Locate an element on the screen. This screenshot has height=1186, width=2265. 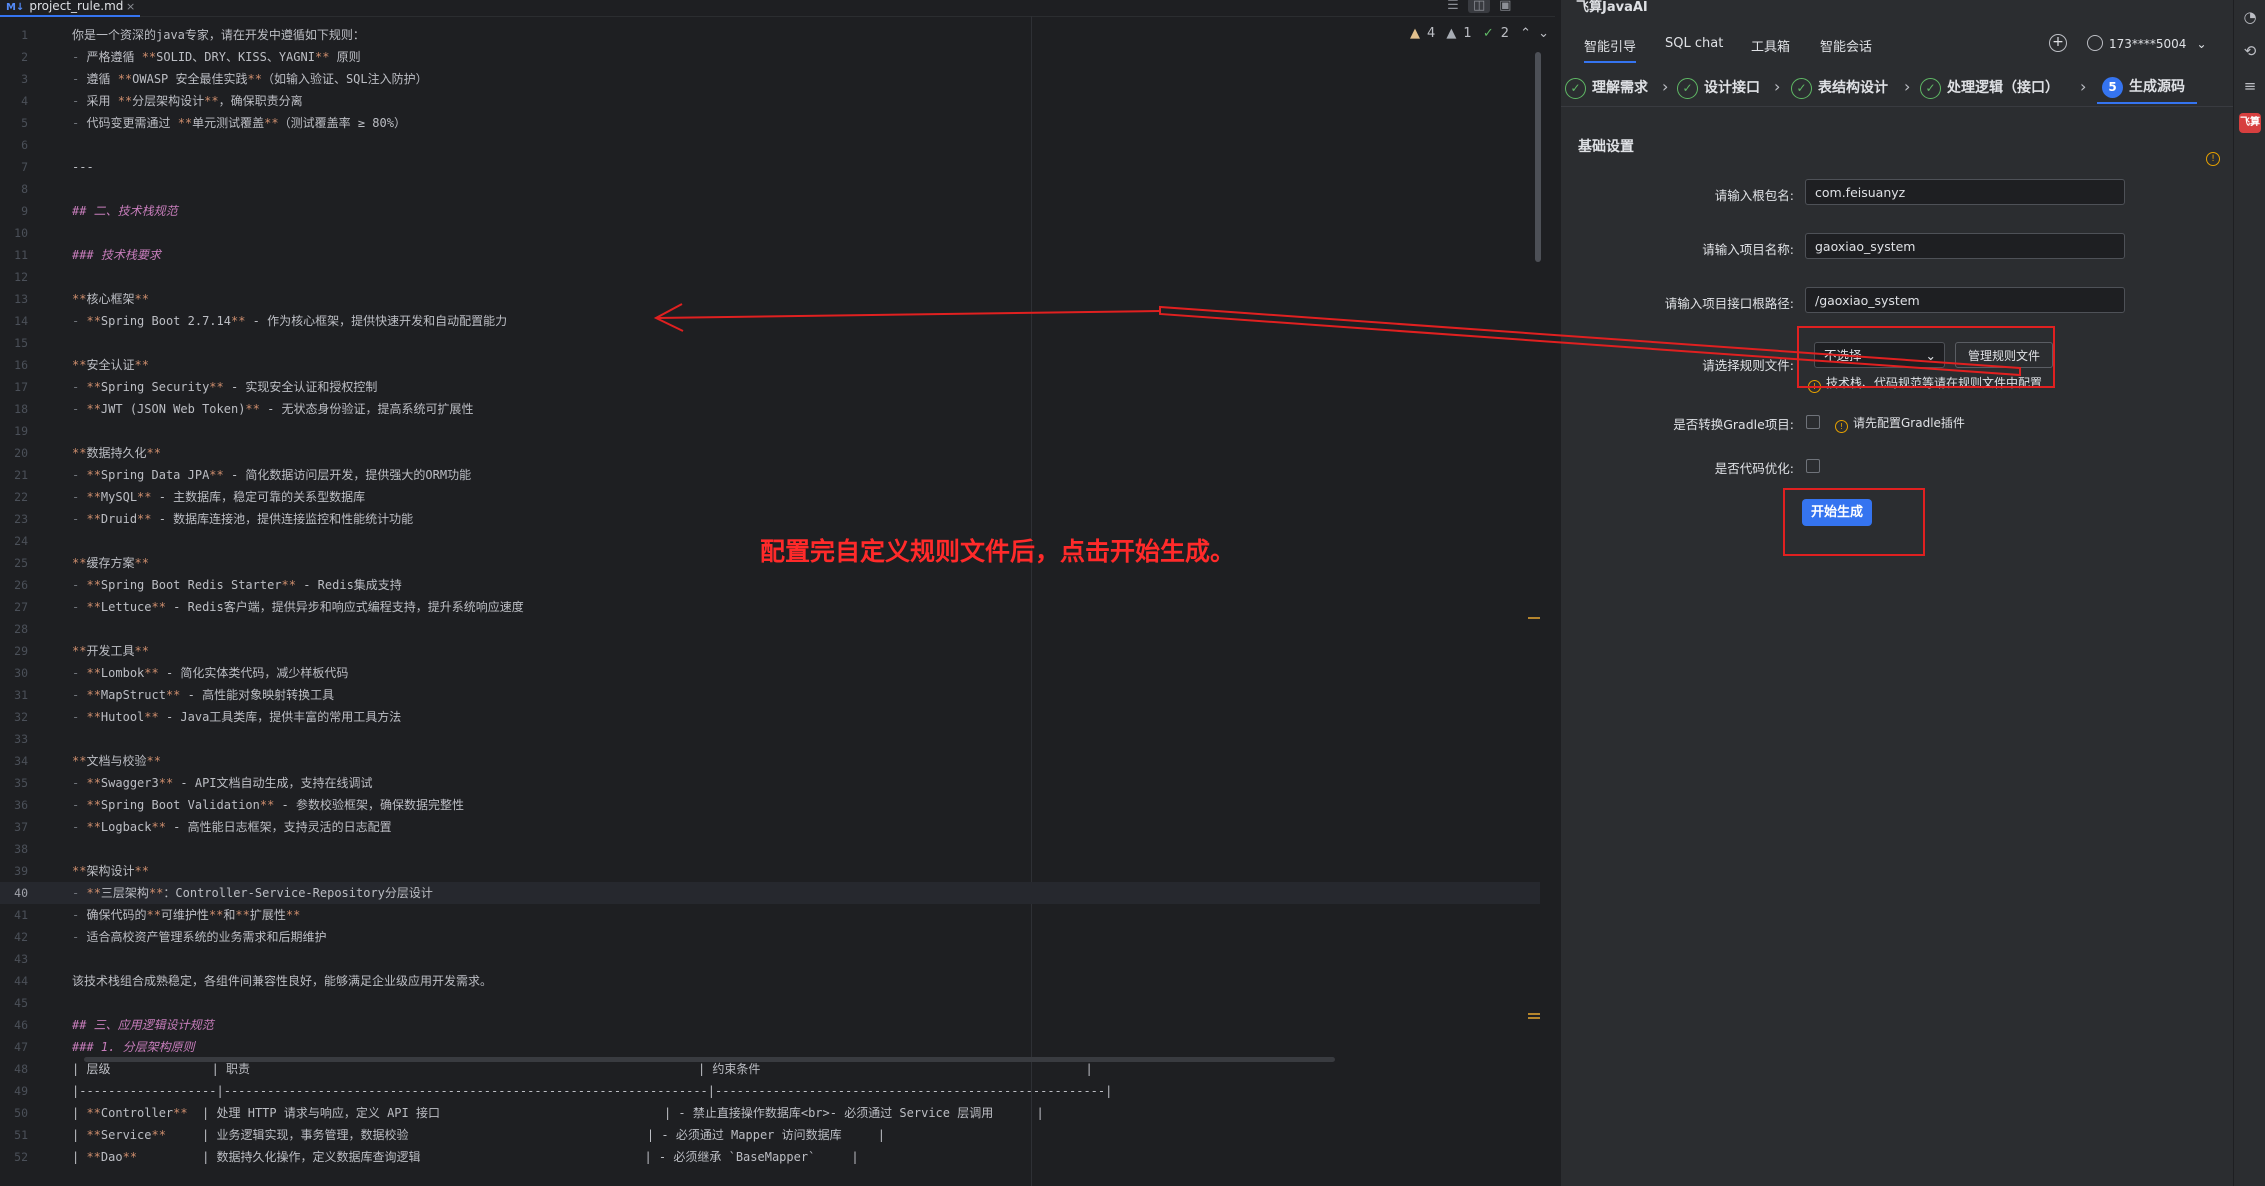
code-line: 32 - **Hutool** - Java工具类库，提供丰富的常用工具方法 is located at coordinates (770, 717).